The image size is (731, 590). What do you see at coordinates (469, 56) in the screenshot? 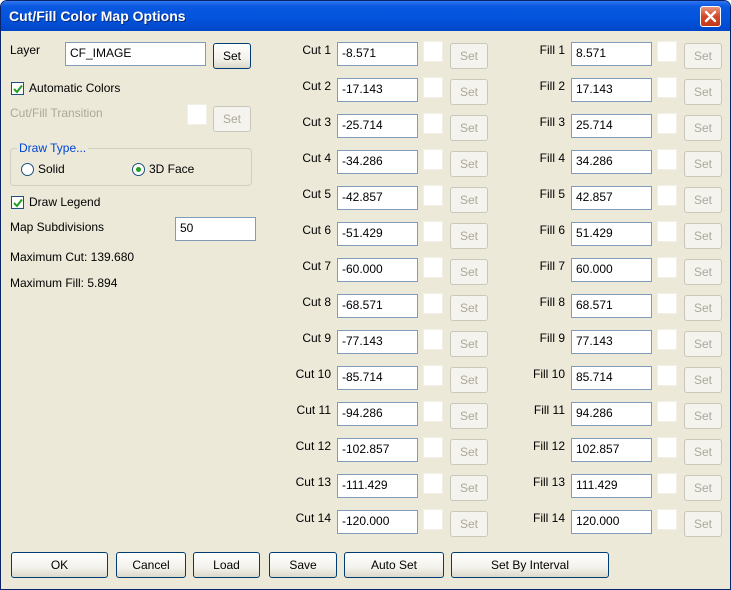
I see `cut-set-button-1: Set` at bounding box center [469, 56].